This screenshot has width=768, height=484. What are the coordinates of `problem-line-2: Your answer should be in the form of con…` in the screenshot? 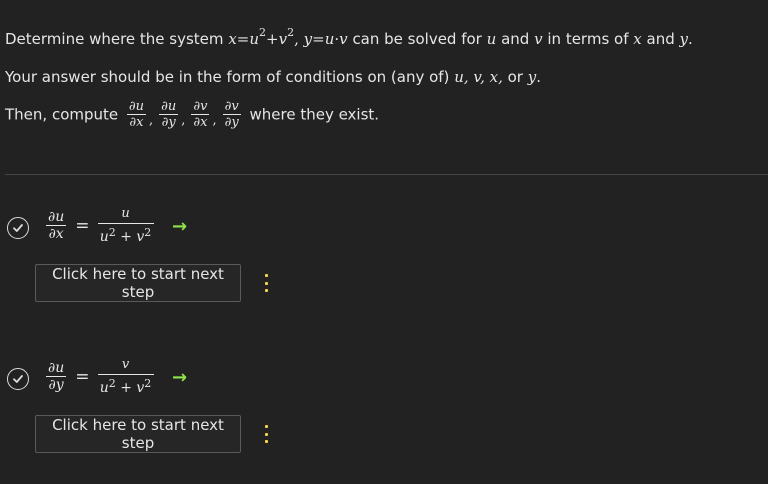 It's located at (273, 77).